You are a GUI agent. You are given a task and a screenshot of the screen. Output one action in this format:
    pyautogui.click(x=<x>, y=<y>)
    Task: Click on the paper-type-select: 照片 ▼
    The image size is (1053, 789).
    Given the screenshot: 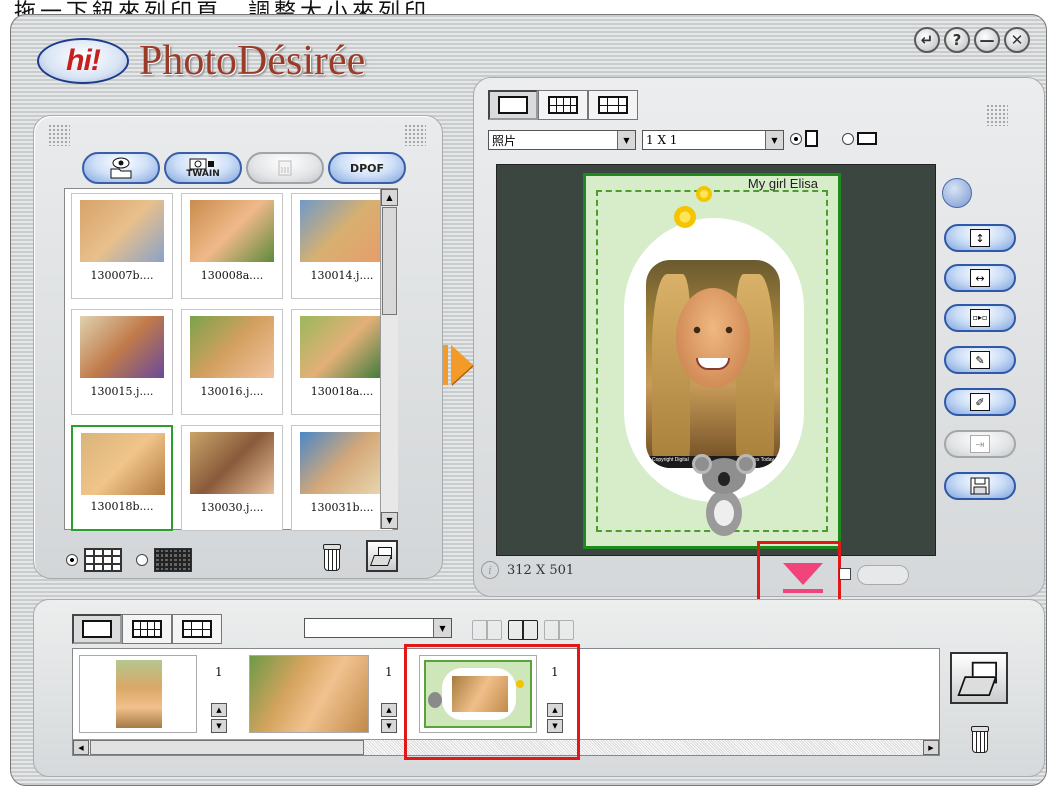 What is the action you would take?
    pyautogui.click(x=562, y=140)
    